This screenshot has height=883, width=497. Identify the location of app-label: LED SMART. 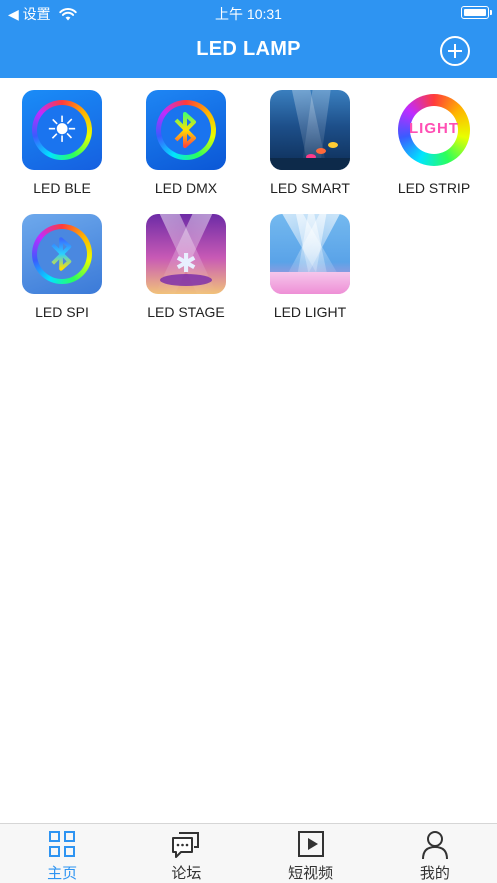
(310, 188).